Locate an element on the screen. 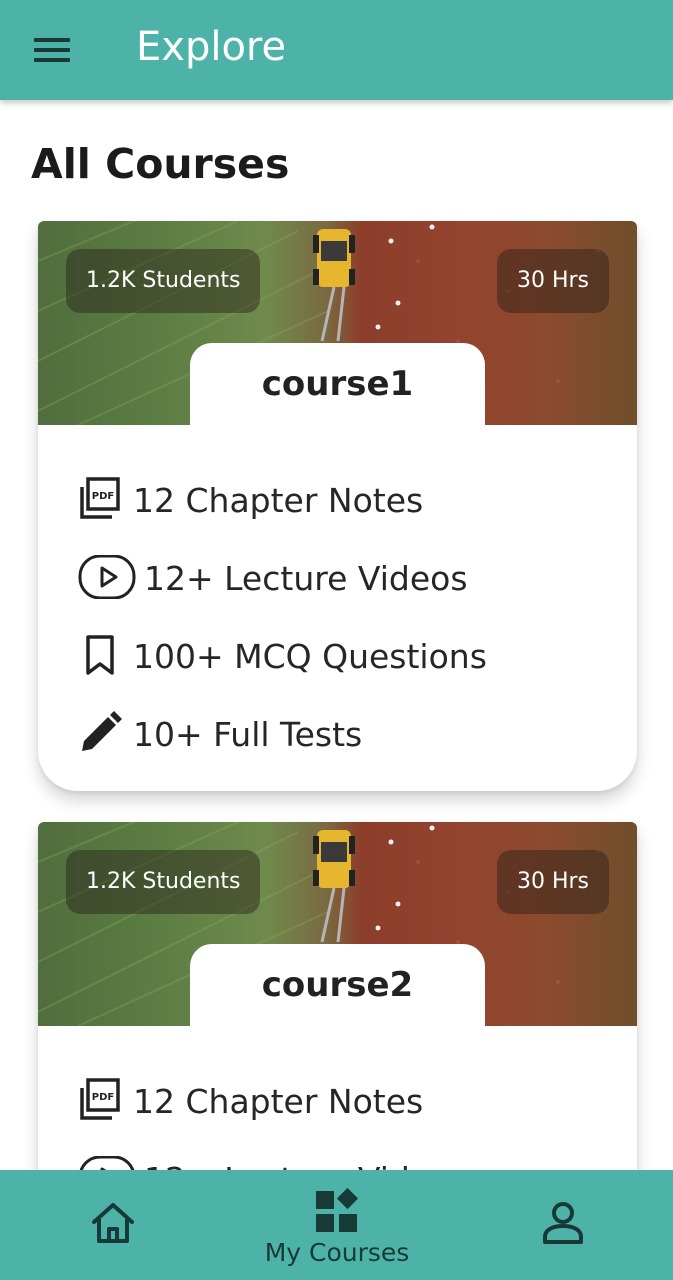 The width and height of the screenshot is (673, 1280). menu-icon is located at coordinates (53, 50).